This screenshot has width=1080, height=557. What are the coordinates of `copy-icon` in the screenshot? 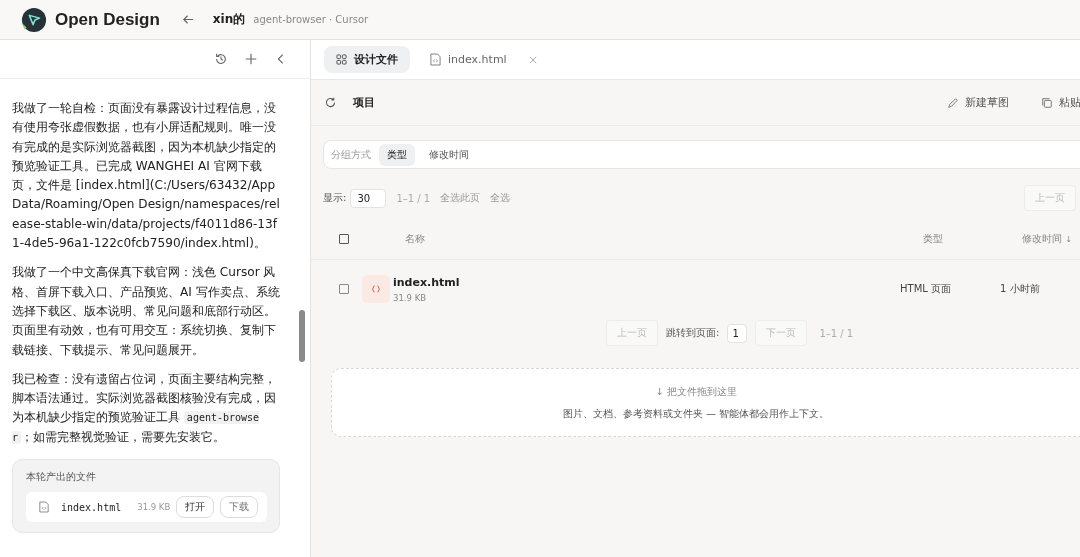 It's located at (1047, 102).